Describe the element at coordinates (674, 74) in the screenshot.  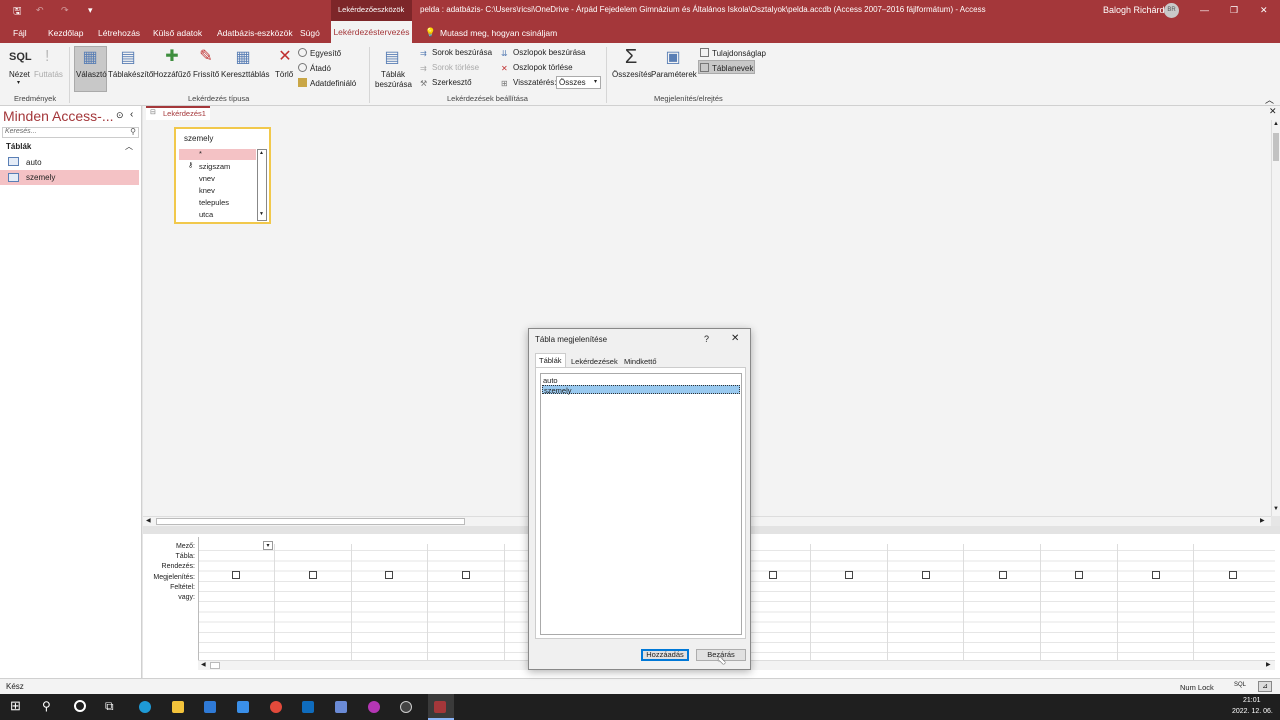
I see `parameters-button: Paraméterek` at that location.